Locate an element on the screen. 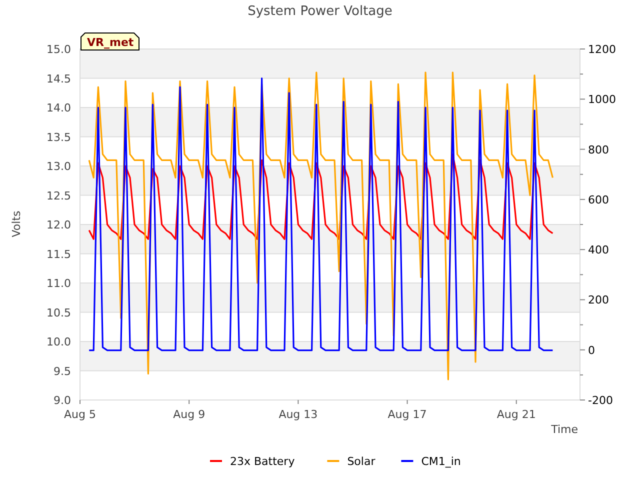 The image size is (640, 480). badge: VR_met is located at coordinates (110, 41).